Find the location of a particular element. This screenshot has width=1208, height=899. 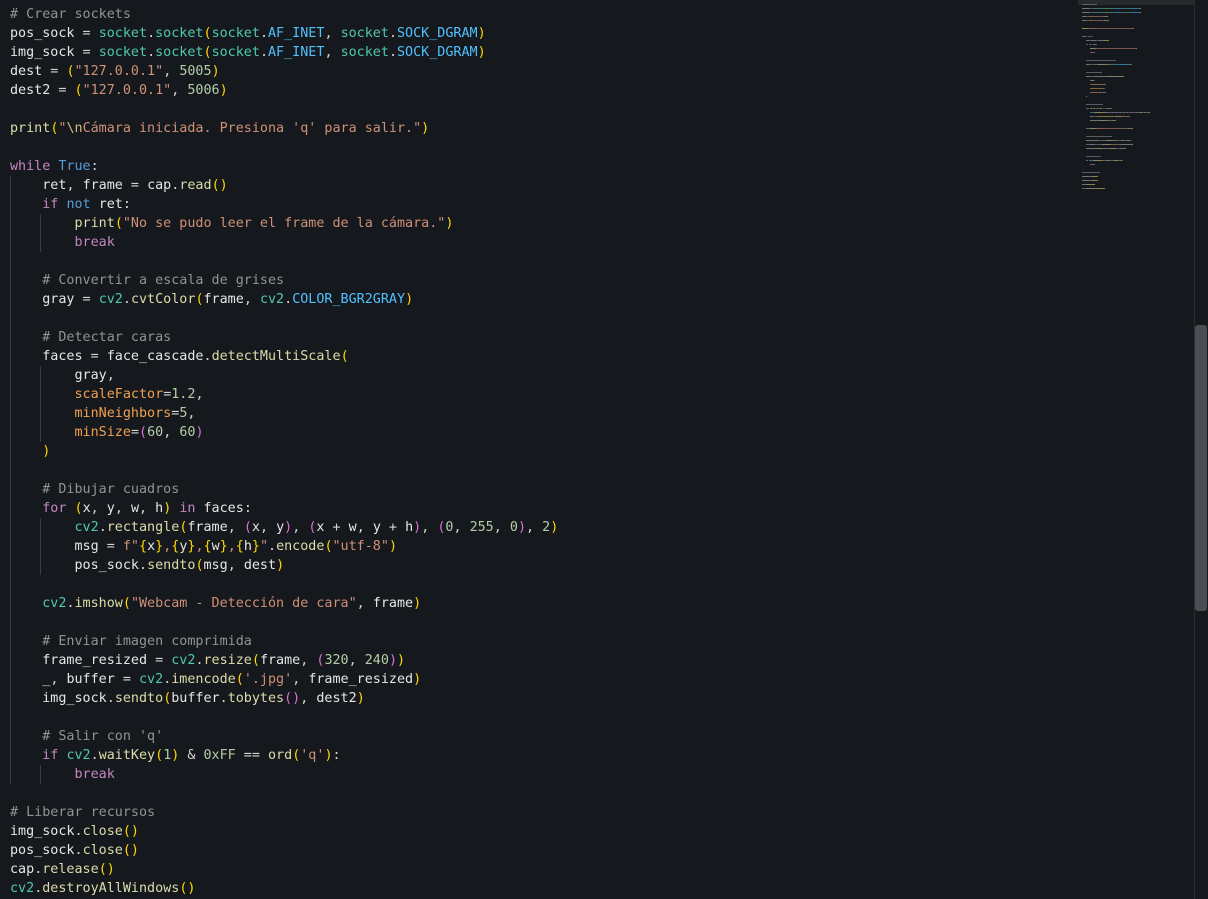

code-line: faces = face_cascade.detectMultiScale( is located at coordinates (179, 356).